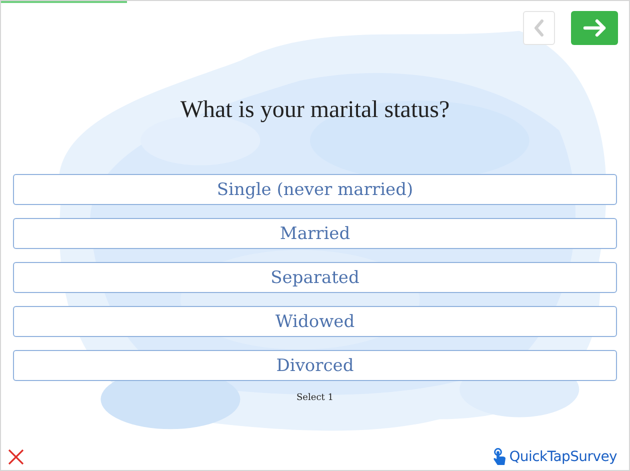  What do you see at coordinates (315, 398) in the screenshot?
I see `selection-hint: Select 1` at bounding box center [315, 398].